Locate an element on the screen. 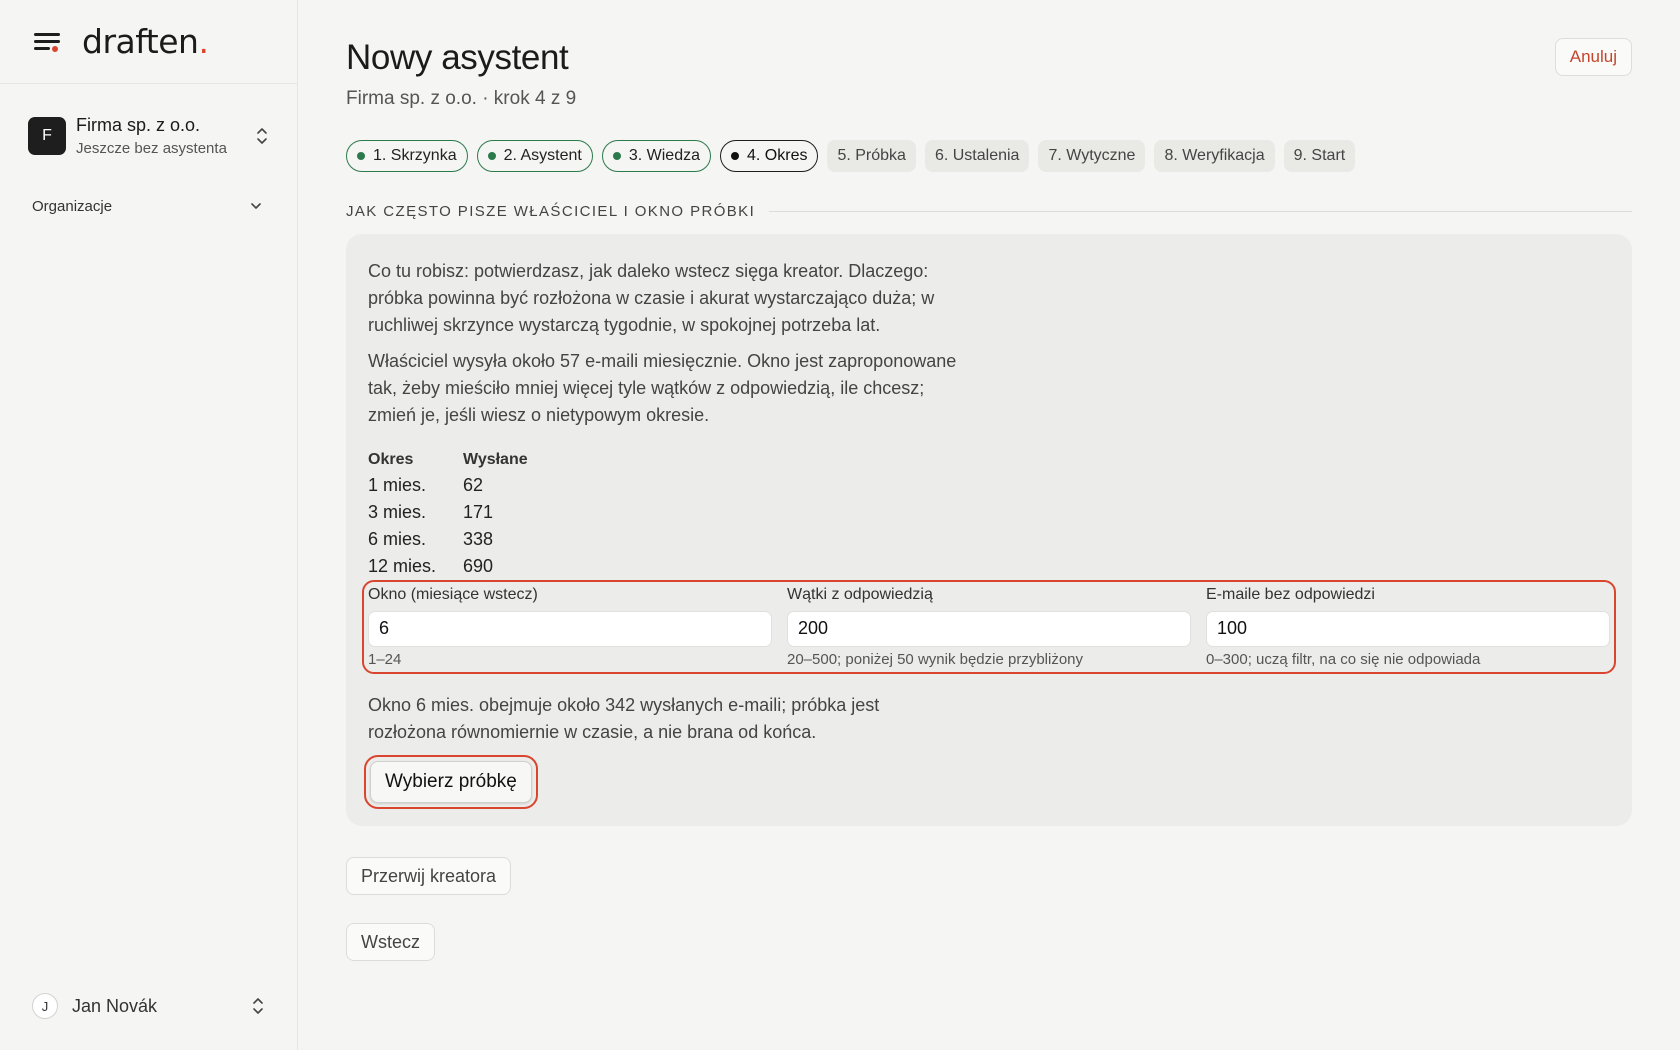 The height and width of the screenshot is (1050, 1680). organization-switcher: F Firma sp. z o.o. Jeszcze bez asystenta is located at coordinates (148, 136).